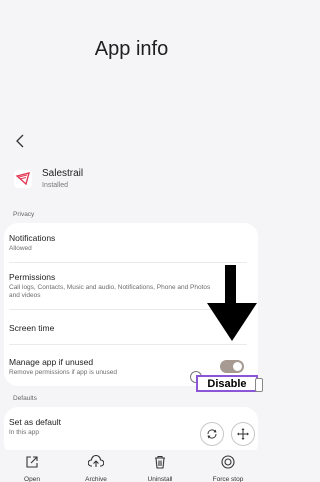 The height and width of the screenshot is (482, 320). I want to click on app-name: Salestrail, so click(63, 173).